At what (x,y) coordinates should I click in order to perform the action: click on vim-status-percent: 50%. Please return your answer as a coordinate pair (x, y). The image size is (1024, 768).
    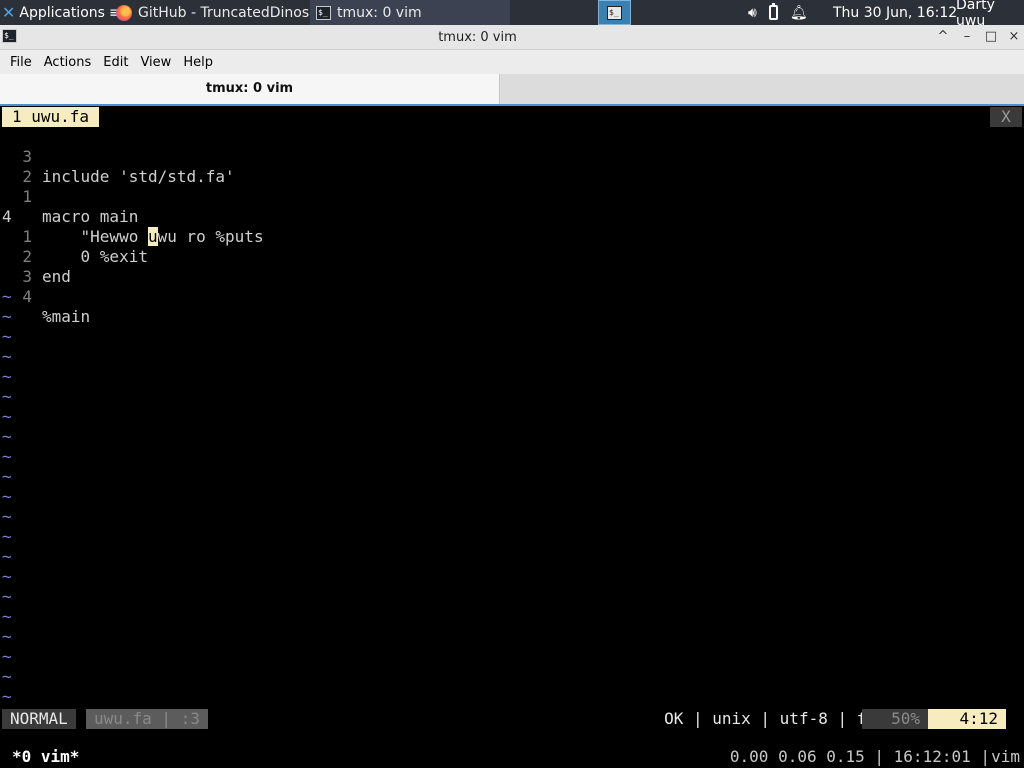
    Looking at the image, I should click on (895, 719).